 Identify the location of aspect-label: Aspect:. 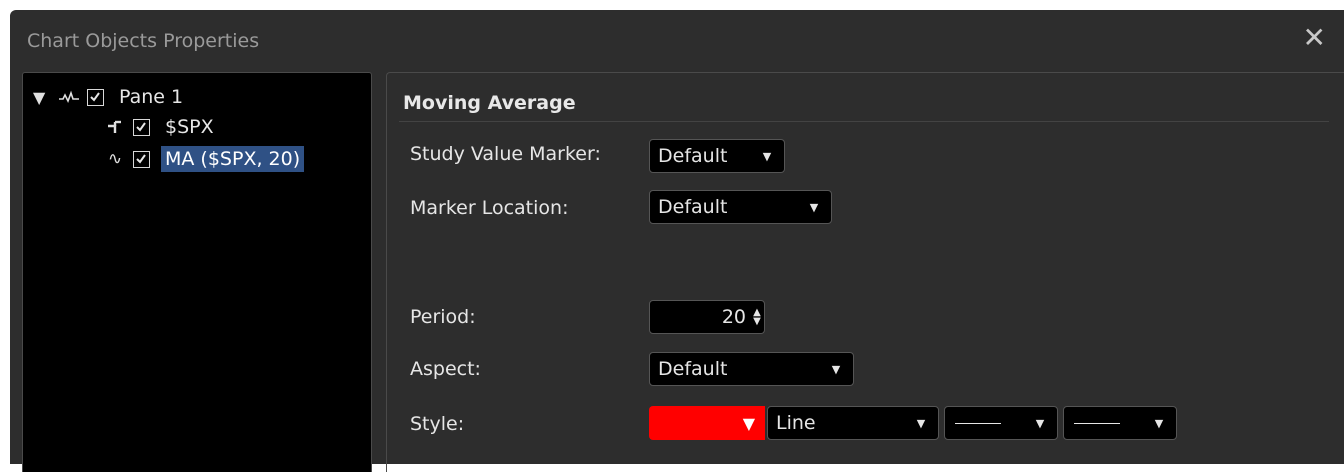
(445, 369).